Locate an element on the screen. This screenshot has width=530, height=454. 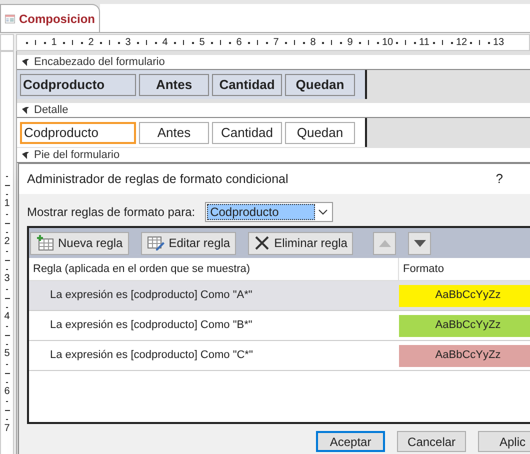
dialog-button: Aceptar is located at coordinates (351, 441).